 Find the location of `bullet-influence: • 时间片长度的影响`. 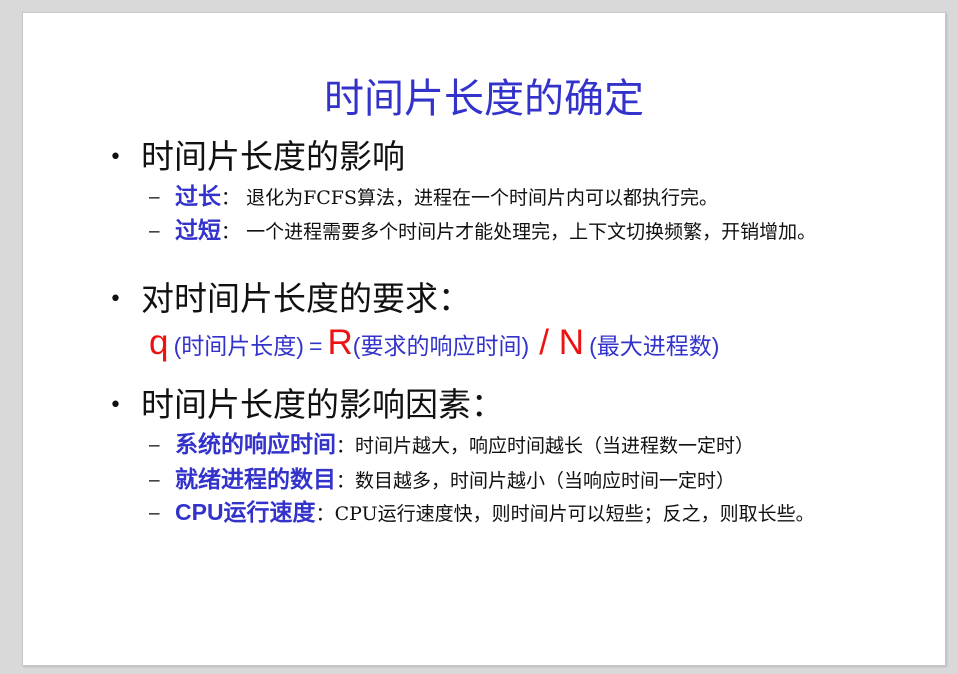

bullet-influence: • 时间片长度的影响 is located at coordinates (257, 157).